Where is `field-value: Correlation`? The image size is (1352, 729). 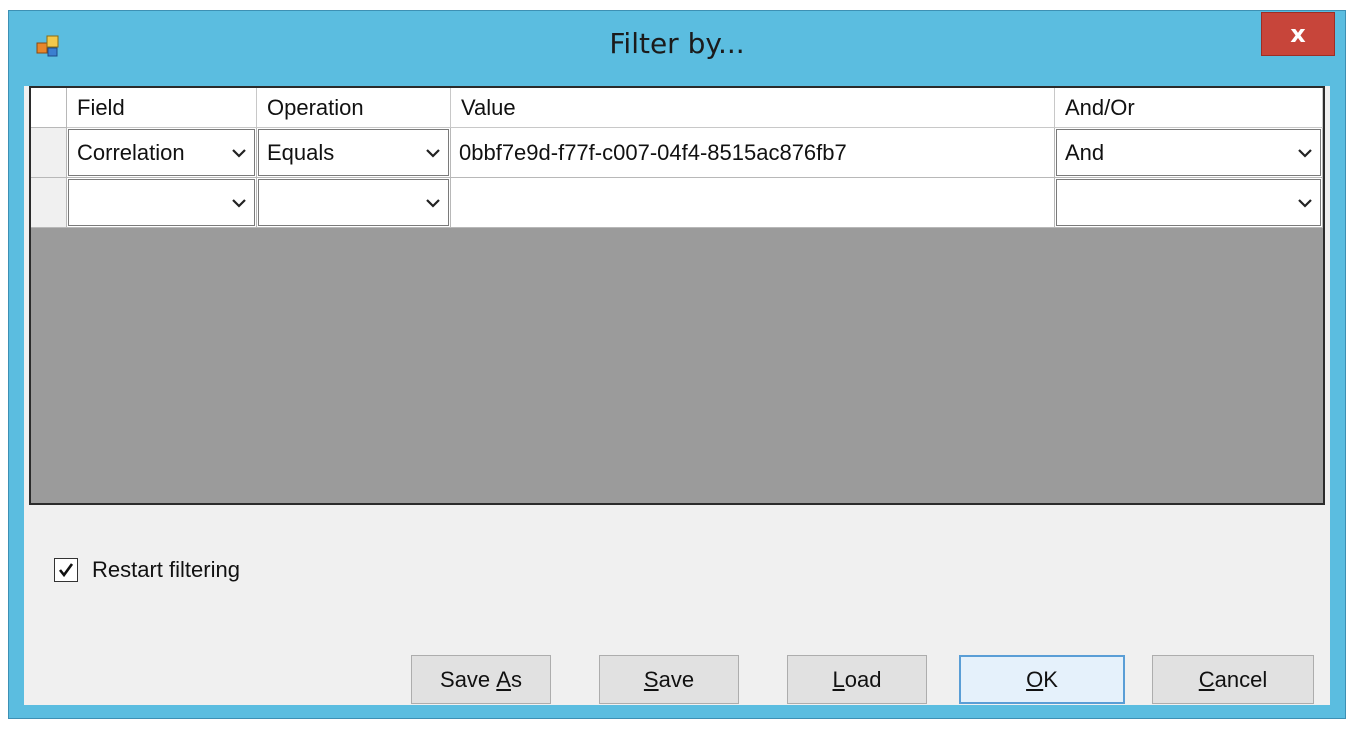 field-value: Correlation is located at coordinates (131, 152).